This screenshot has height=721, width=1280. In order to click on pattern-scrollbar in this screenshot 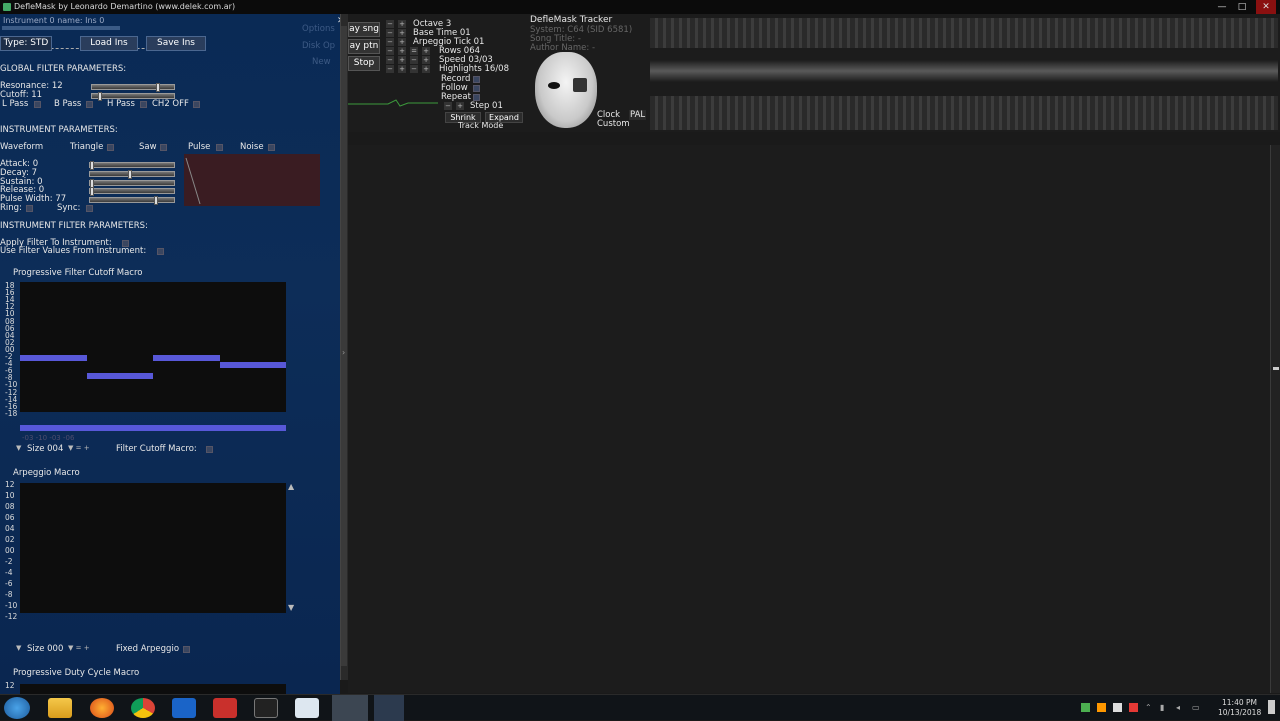, I will do `click(1275, 419)`.